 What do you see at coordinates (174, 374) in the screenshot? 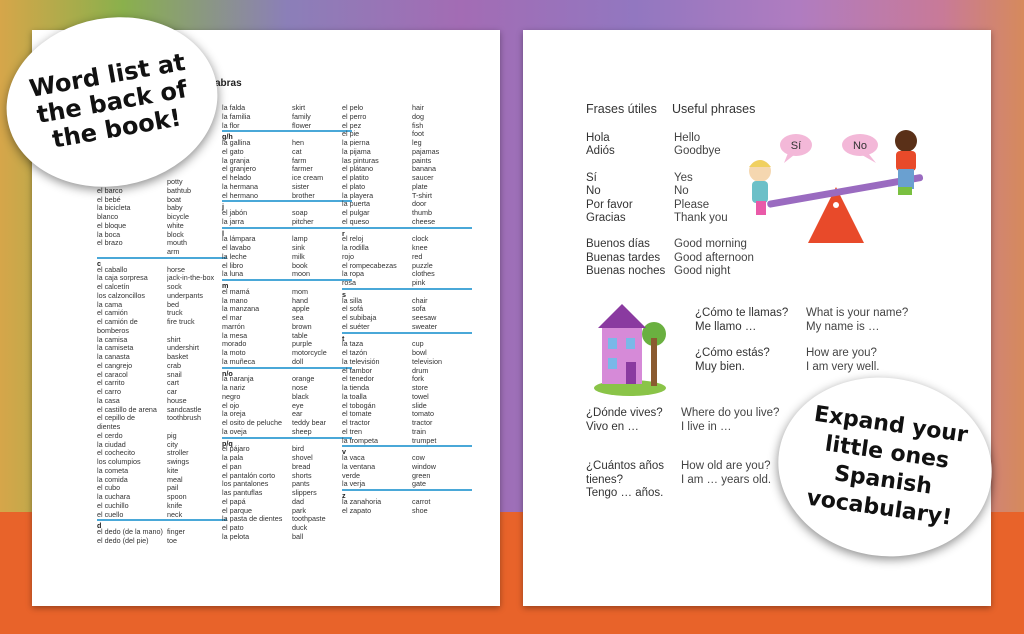
I see `word-english: snail` at bounding box center [174, 374].